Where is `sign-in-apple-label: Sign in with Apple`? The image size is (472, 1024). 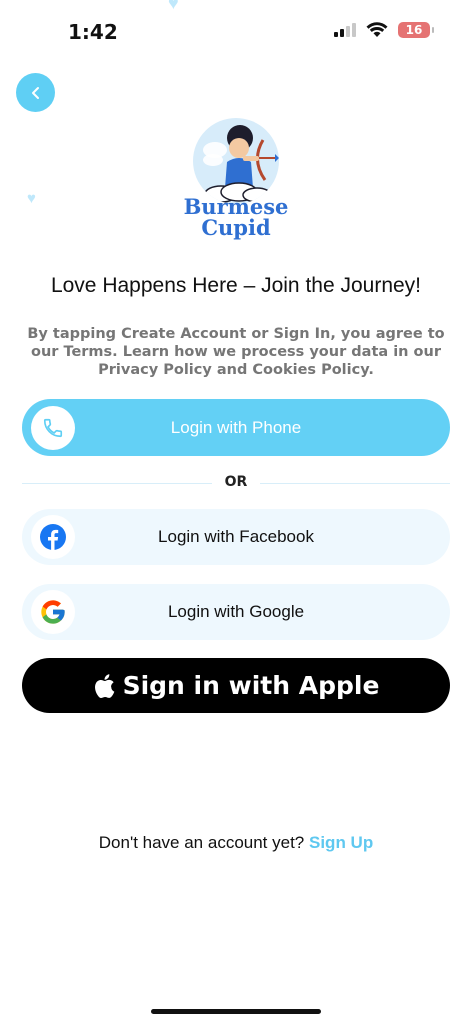
sign-in-apple-label: Sign in with Apple is located at coordinates (251, 685).